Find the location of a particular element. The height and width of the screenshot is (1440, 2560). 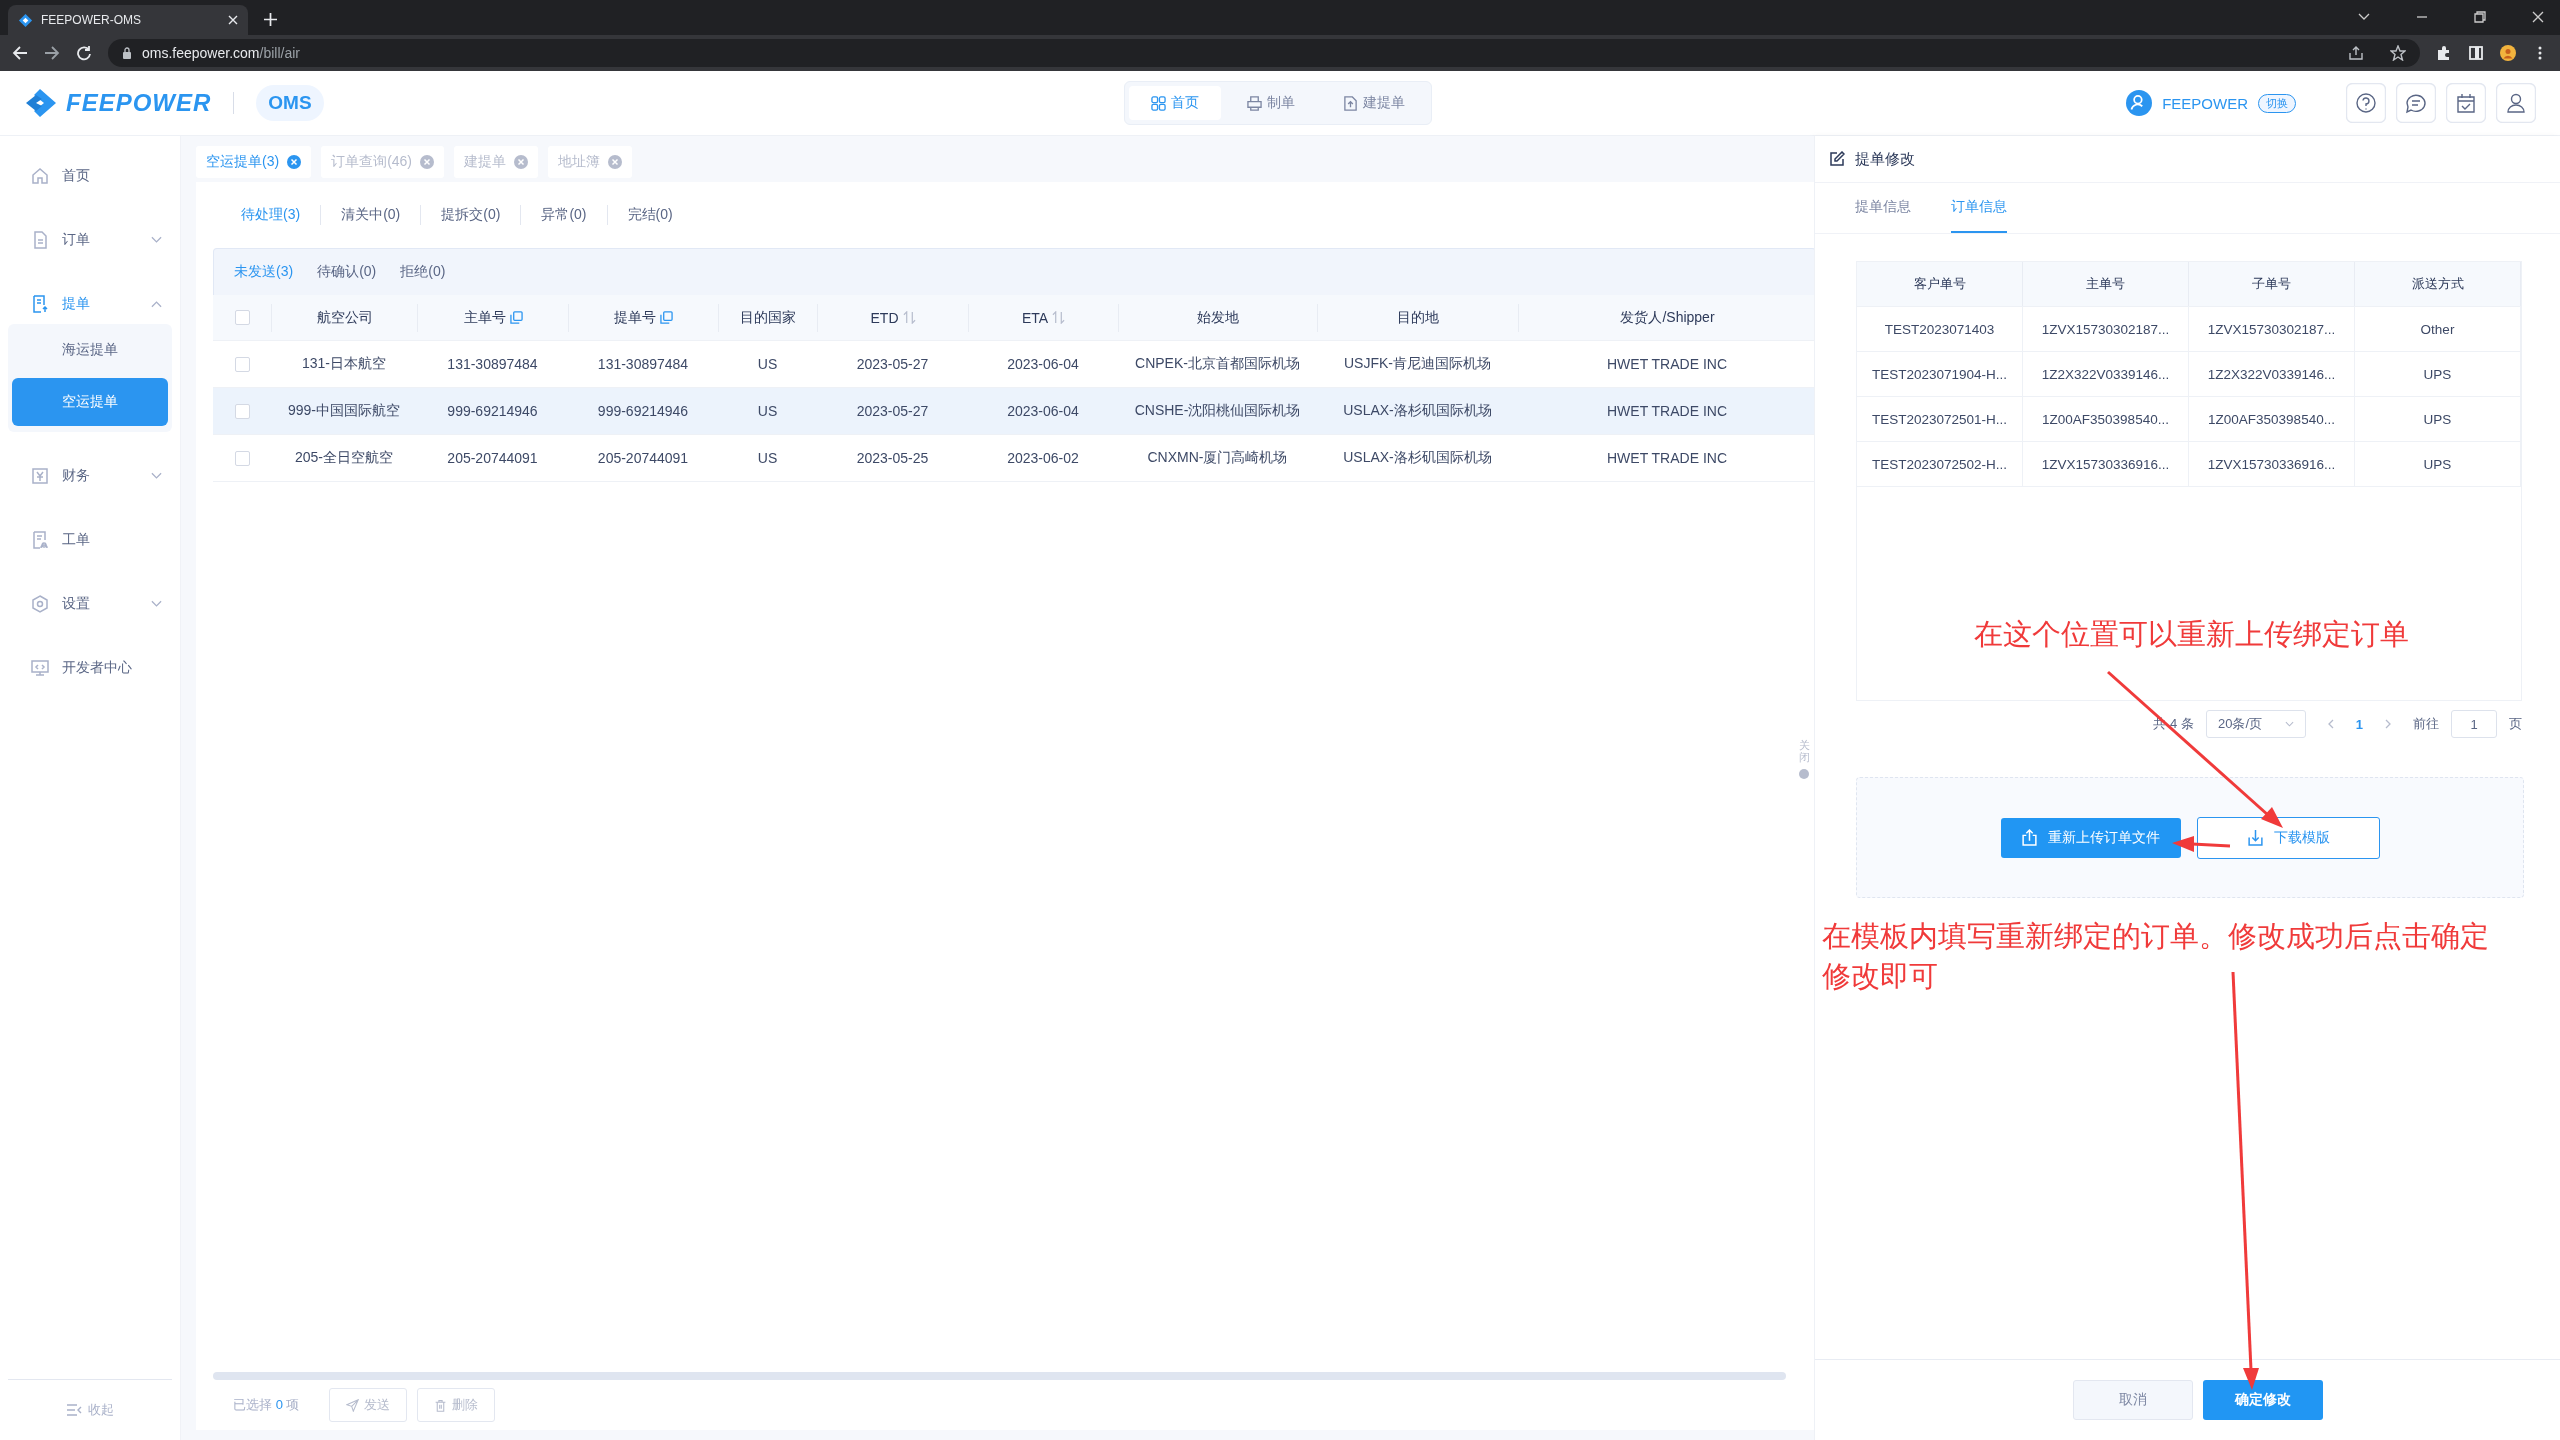

select-all-checkbox is located at coordinates (242, 317).